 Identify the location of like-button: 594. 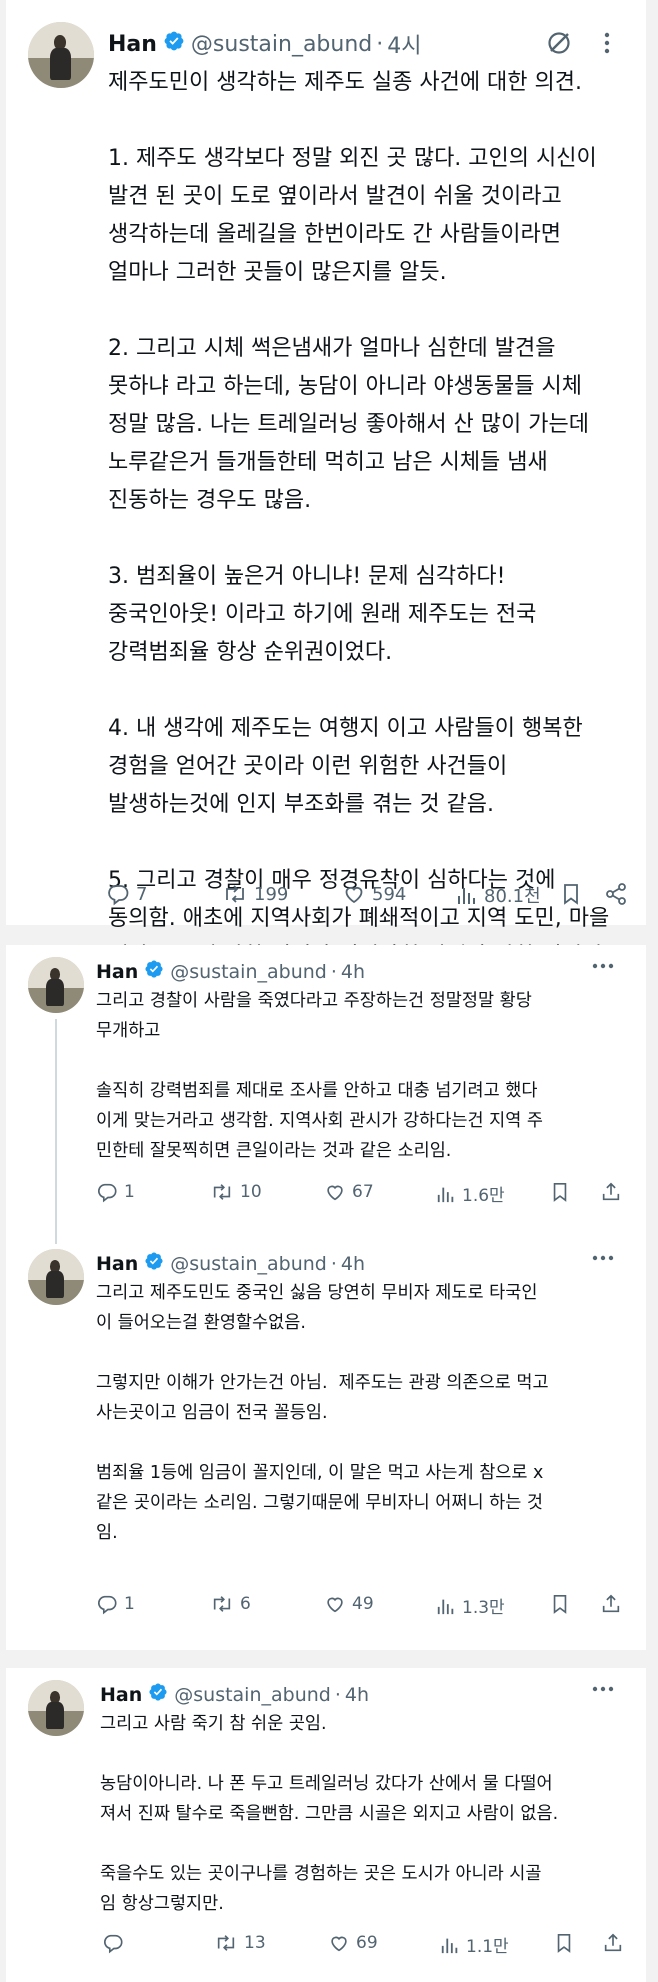
(374, 894).